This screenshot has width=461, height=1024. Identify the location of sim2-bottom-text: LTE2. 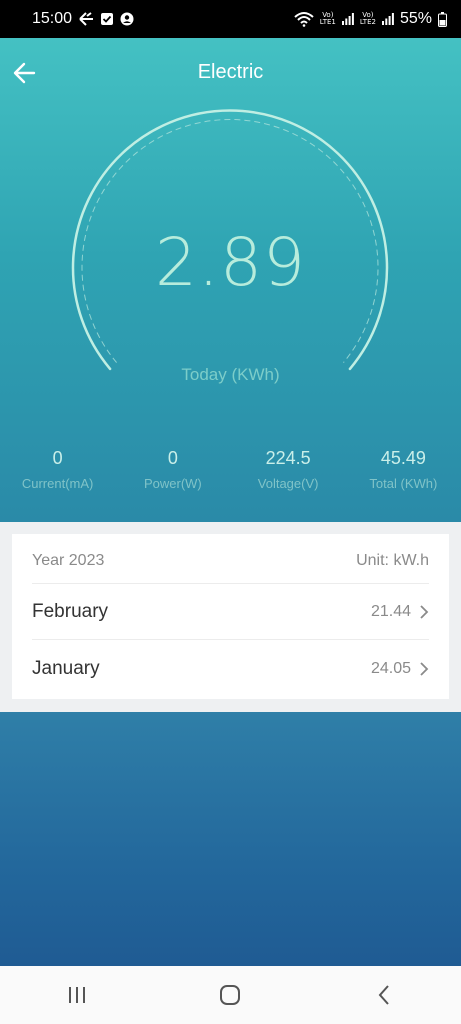
(367, 22).